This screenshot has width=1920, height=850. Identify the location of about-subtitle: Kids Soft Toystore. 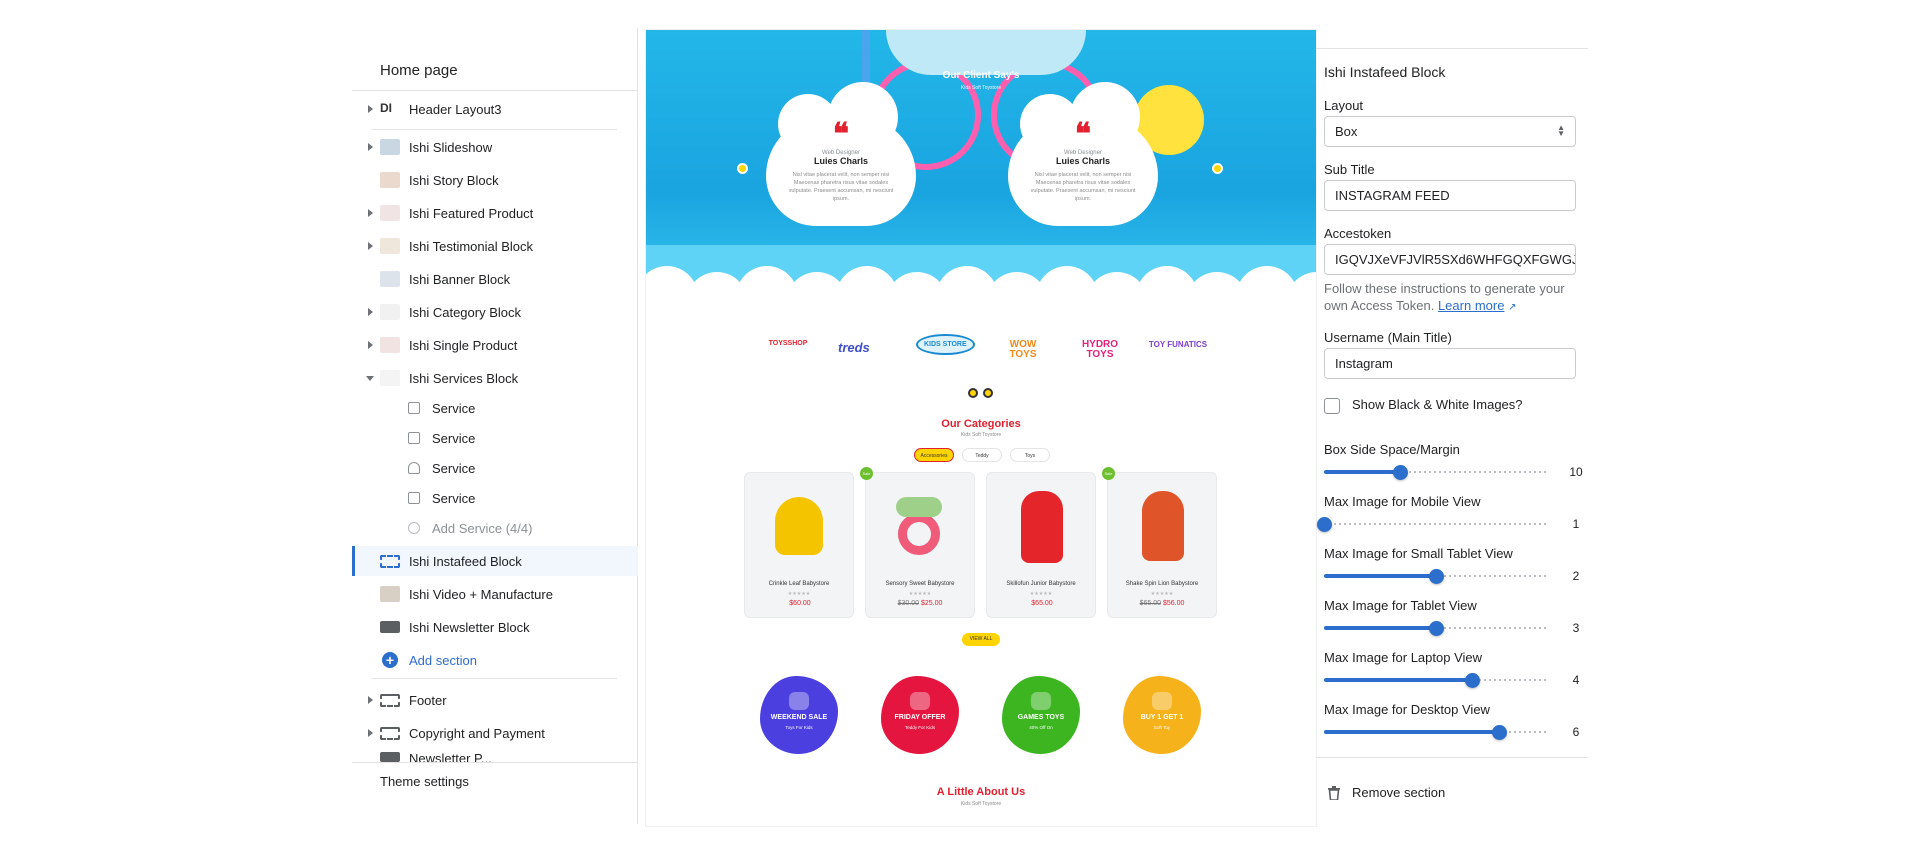
(981, 804).